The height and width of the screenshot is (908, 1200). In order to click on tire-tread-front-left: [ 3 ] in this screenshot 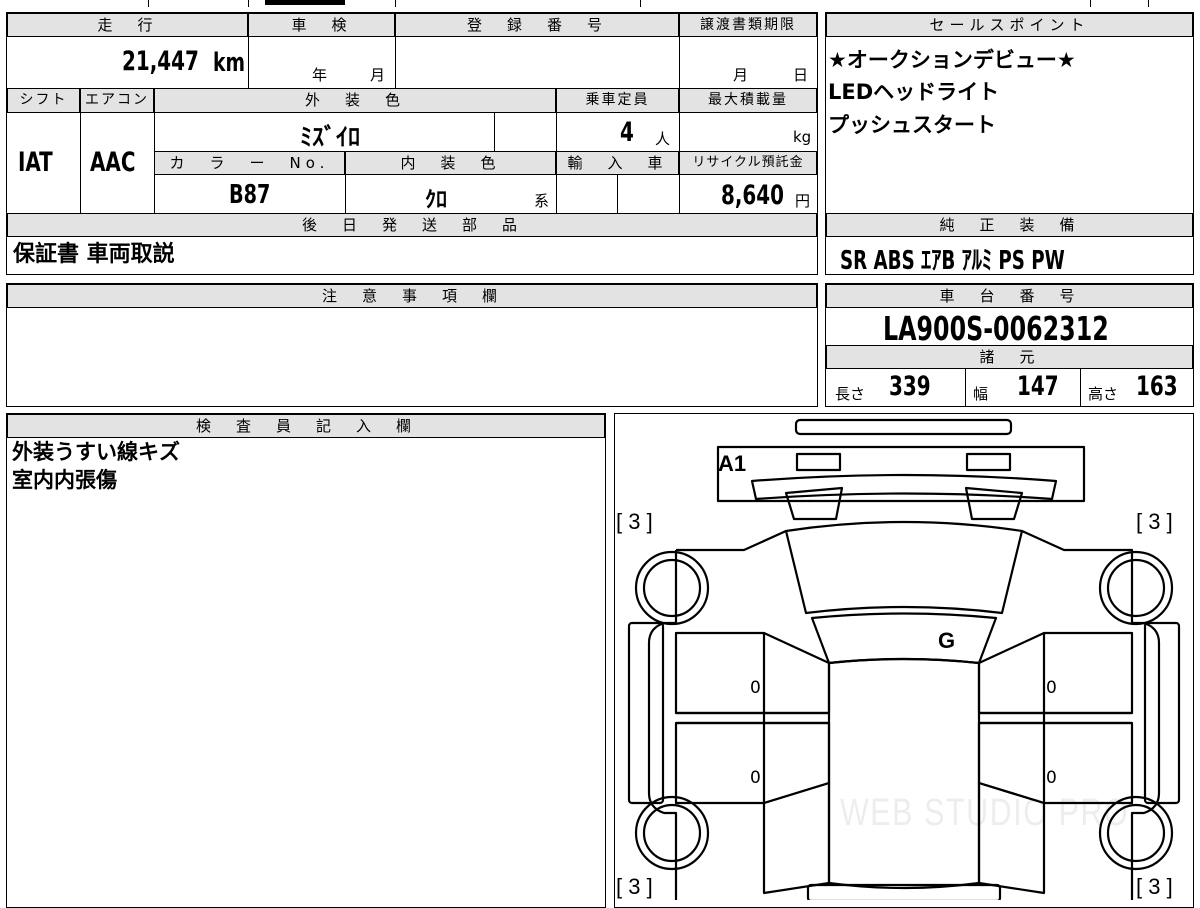, I will do `click(634, 521)`.